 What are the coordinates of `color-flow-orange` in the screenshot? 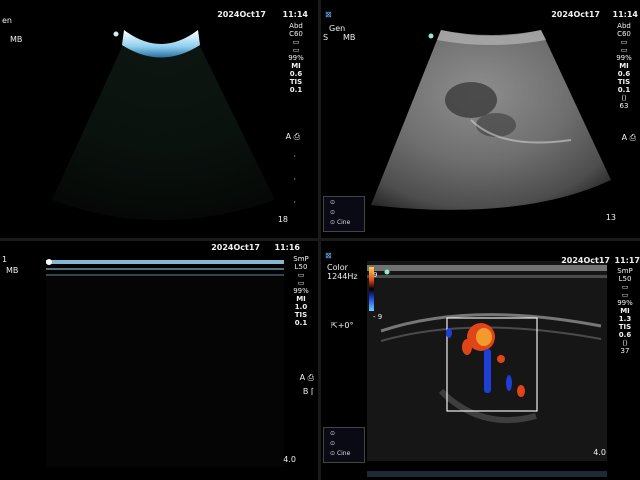 It's located at (484, 337).